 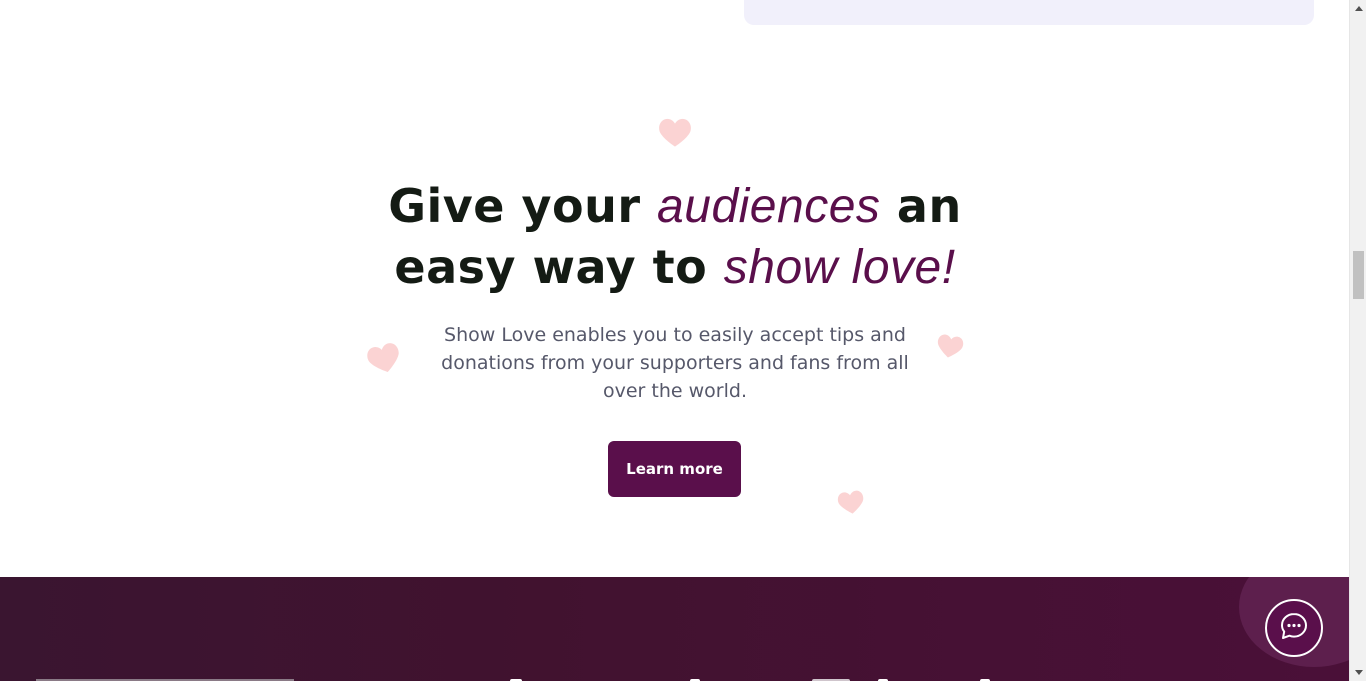 I want to click on scrollbar-thumb, so click(x=1358, y=275).